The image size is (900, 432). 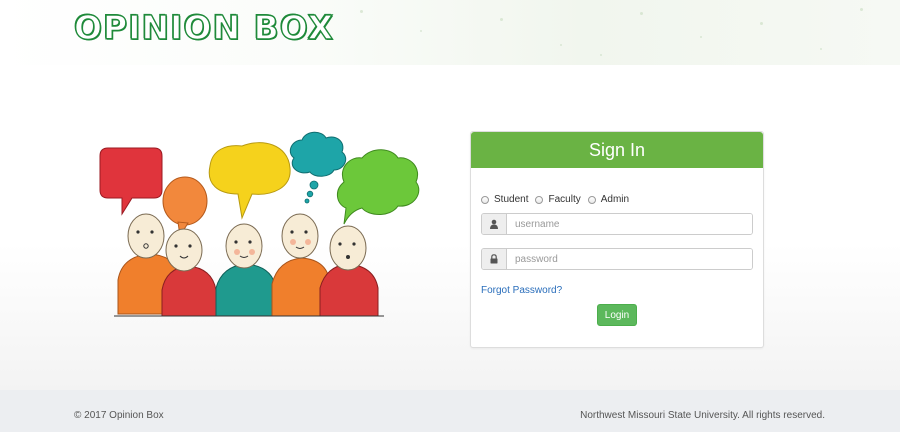 I want to click on username-input, so click(x=629, y=224).